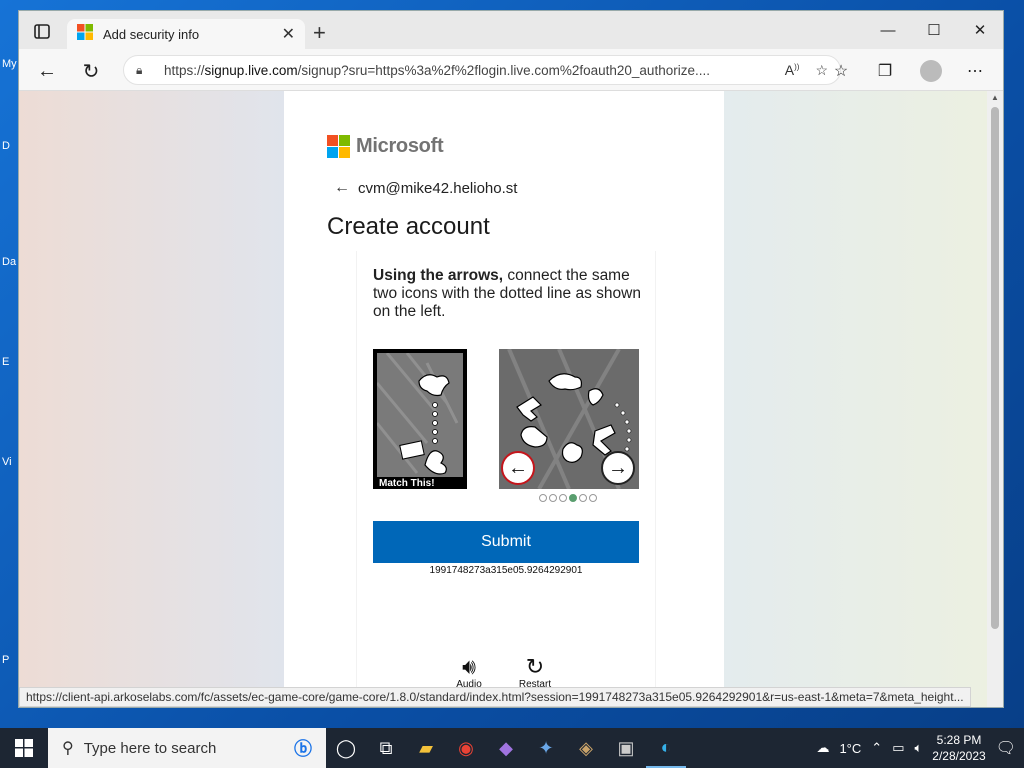  I want to click on system-tray: ☁︎ 1°C ⌃ ▭ 🔈︎ 5:28 PM 2/28/2023 🗨︎, so click(920, 748).